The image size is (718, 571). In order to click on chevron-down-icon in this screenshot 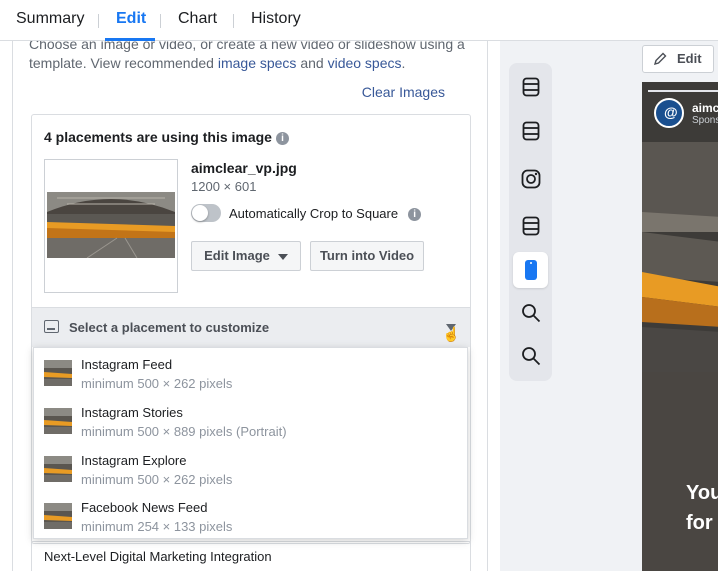, I will do `click(282, 256)`.